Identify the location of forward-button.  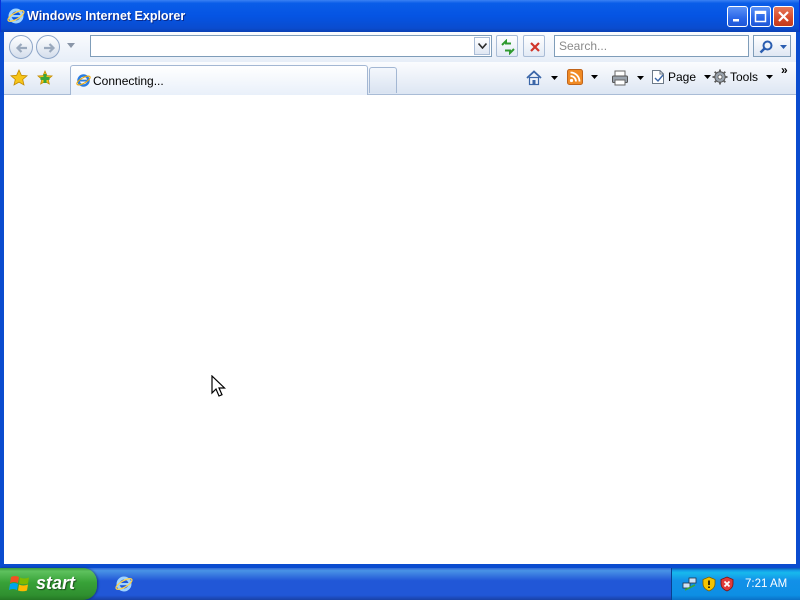
(48, 47).